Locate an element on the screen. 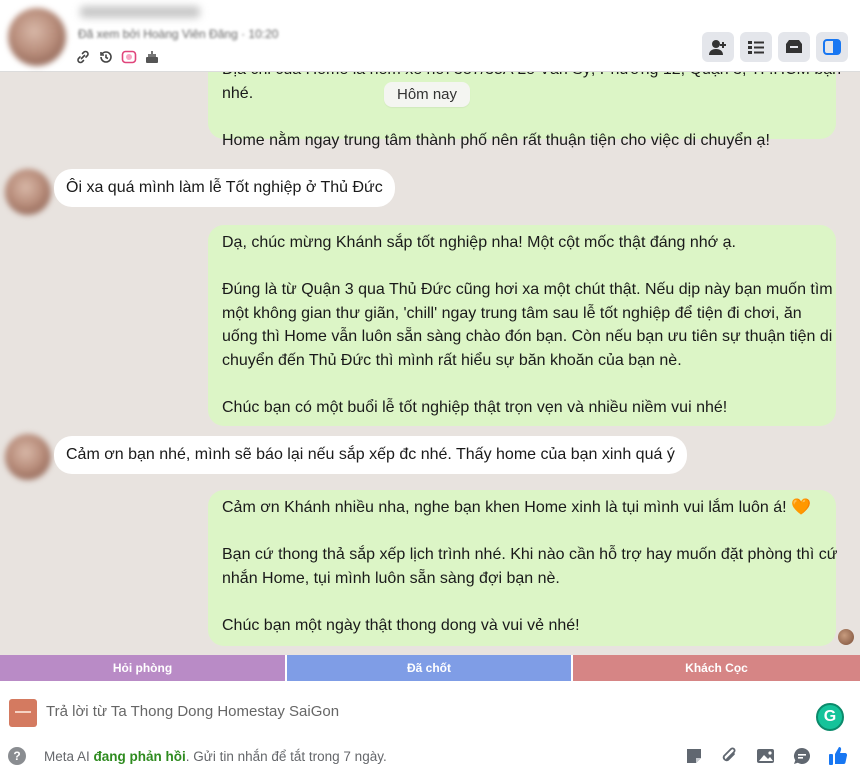 This screenshot has width=860, height=774. date-divider: Hôm nay is located at coordinates (427, 94).